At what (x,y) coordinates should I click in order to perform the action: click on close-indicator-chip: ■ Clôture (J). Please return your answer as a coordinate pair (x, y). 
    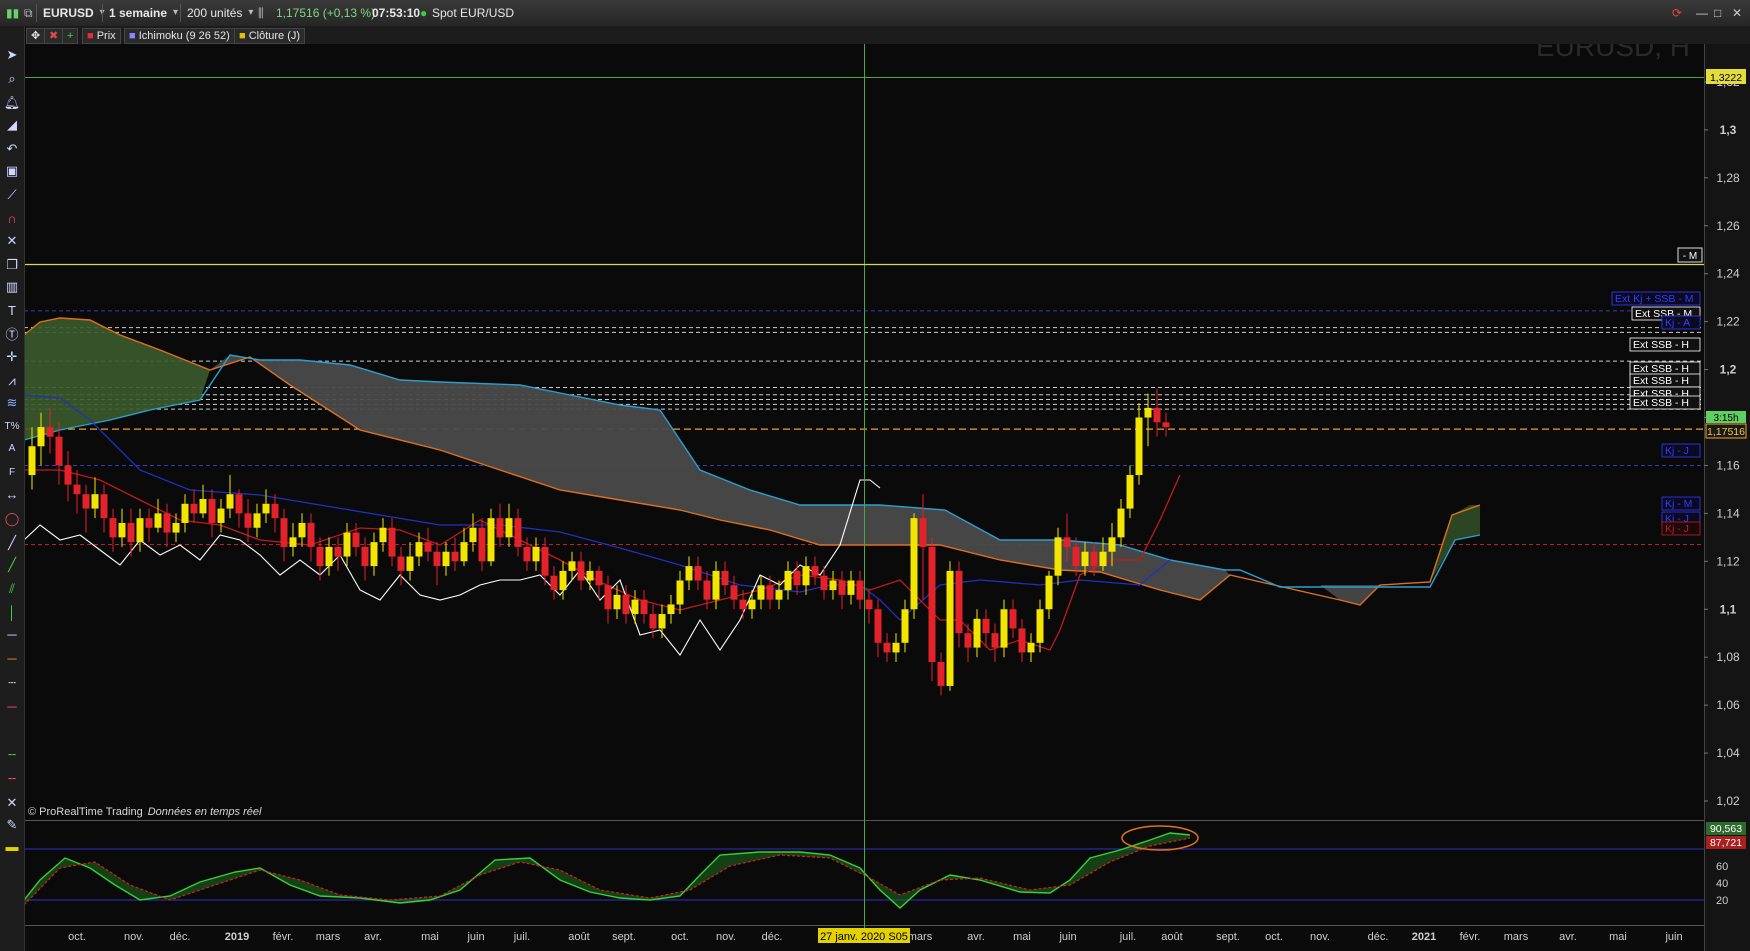
    Looking at the image, I should click on (270, 36).